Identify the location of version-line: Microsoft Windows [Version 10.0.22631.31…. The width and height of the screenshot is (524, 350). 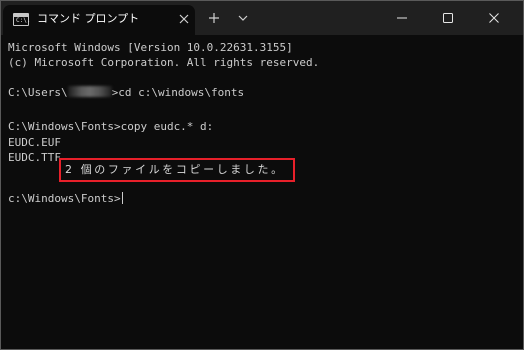
(150, 47).